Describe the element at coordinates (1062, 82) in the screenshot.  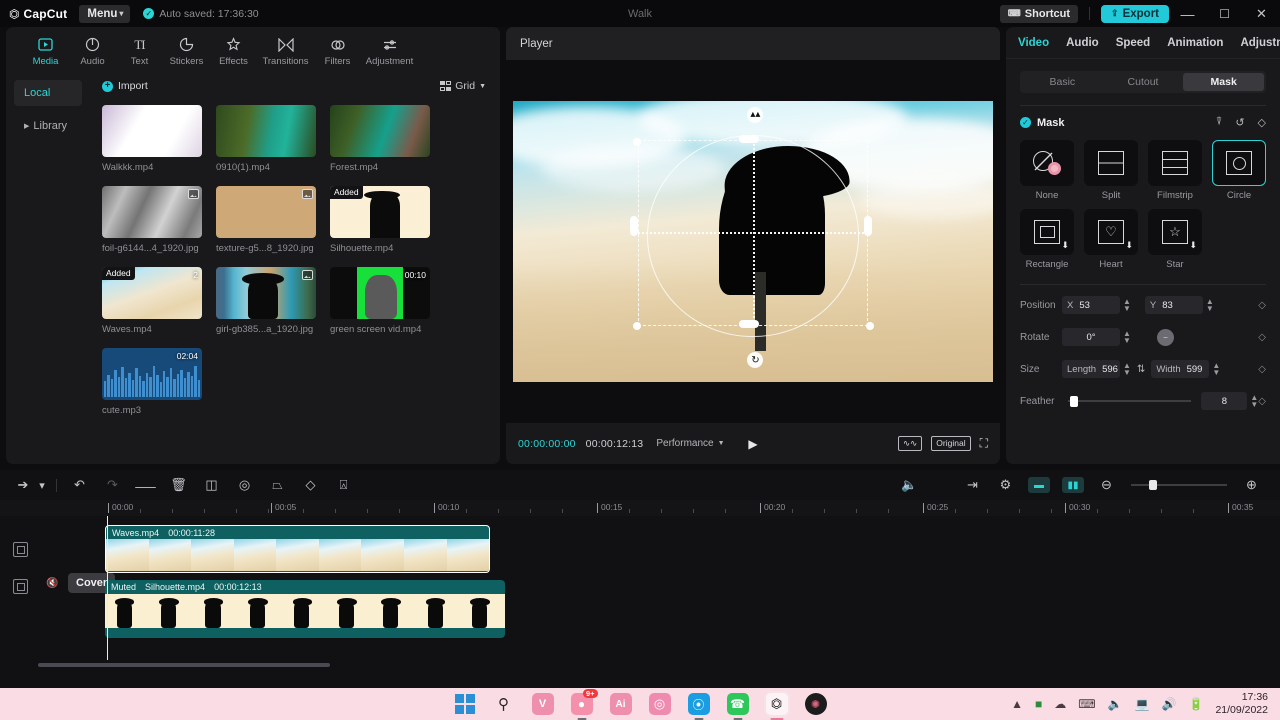
I see `segment-basic: Basic` at that location.